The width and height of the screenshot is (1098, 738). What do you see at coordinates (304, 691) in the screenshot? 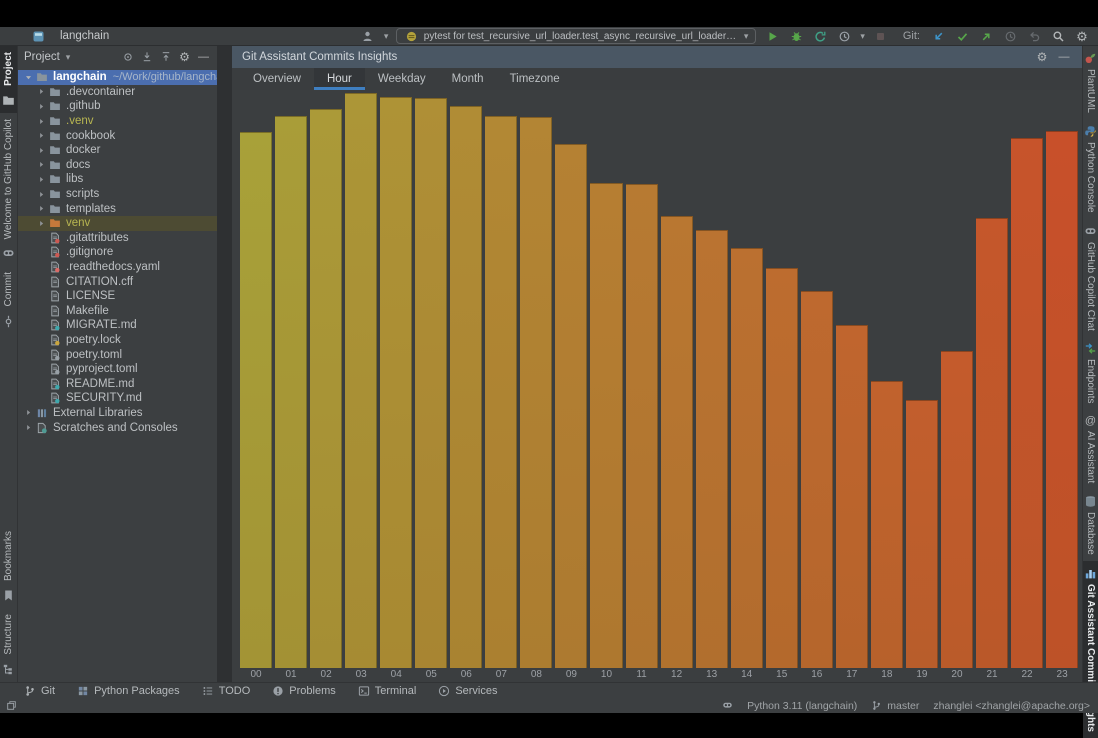
I see `toolwindow-button-problems: Problems` at bounding box center [304, 691].